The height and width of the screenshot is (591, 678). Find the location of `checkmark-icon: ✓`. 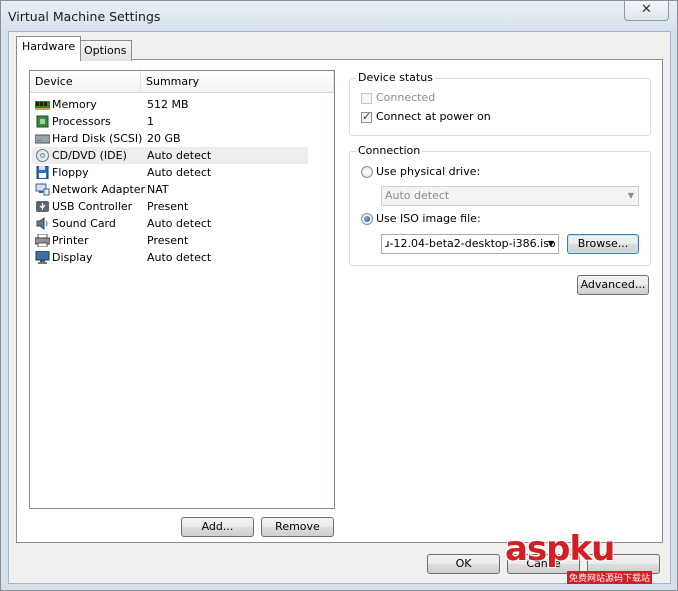

checkmark-icon: ✓ is located at coordinates (367, 116).